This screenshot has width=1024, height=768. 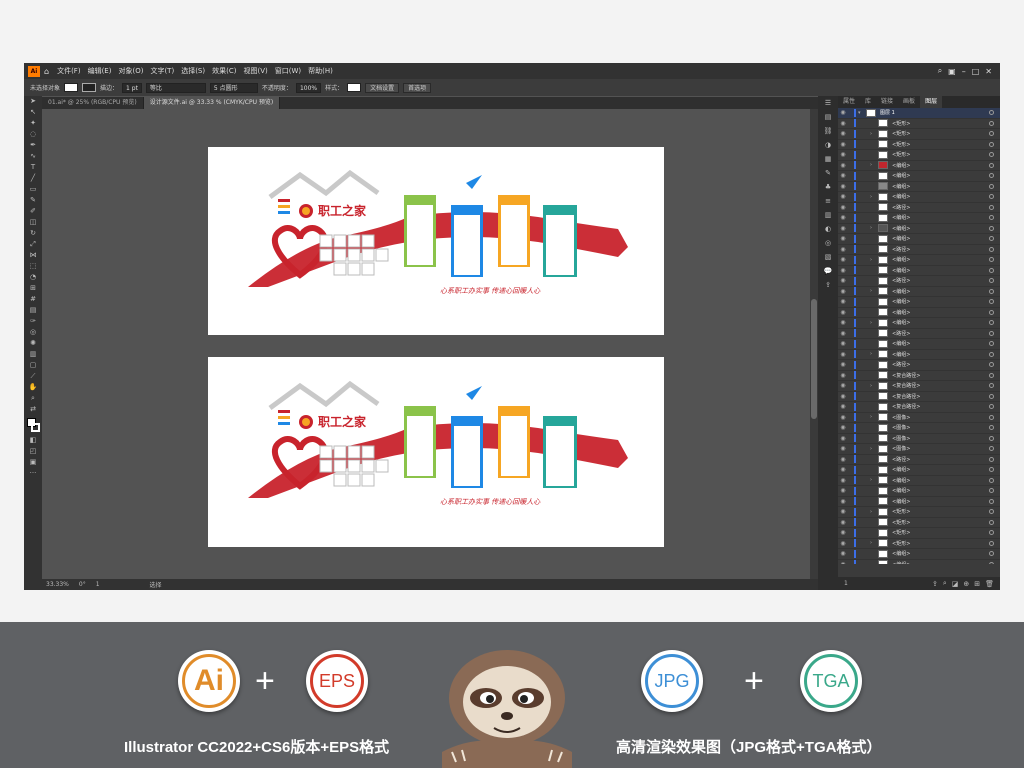 I want to click on fill-swatch, so click(x=71, y=87).